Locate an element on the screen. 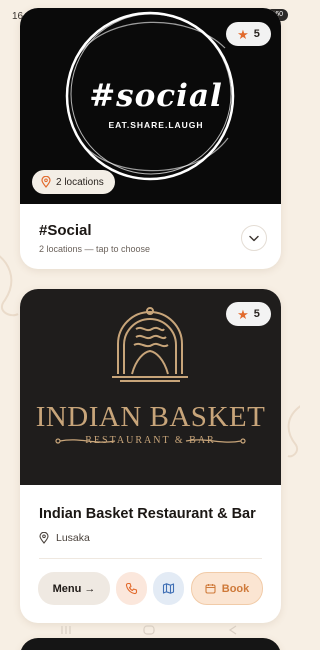 The width and height of the screenshot is (320, 650). restaurant-card is located at coordinates (150, 644).